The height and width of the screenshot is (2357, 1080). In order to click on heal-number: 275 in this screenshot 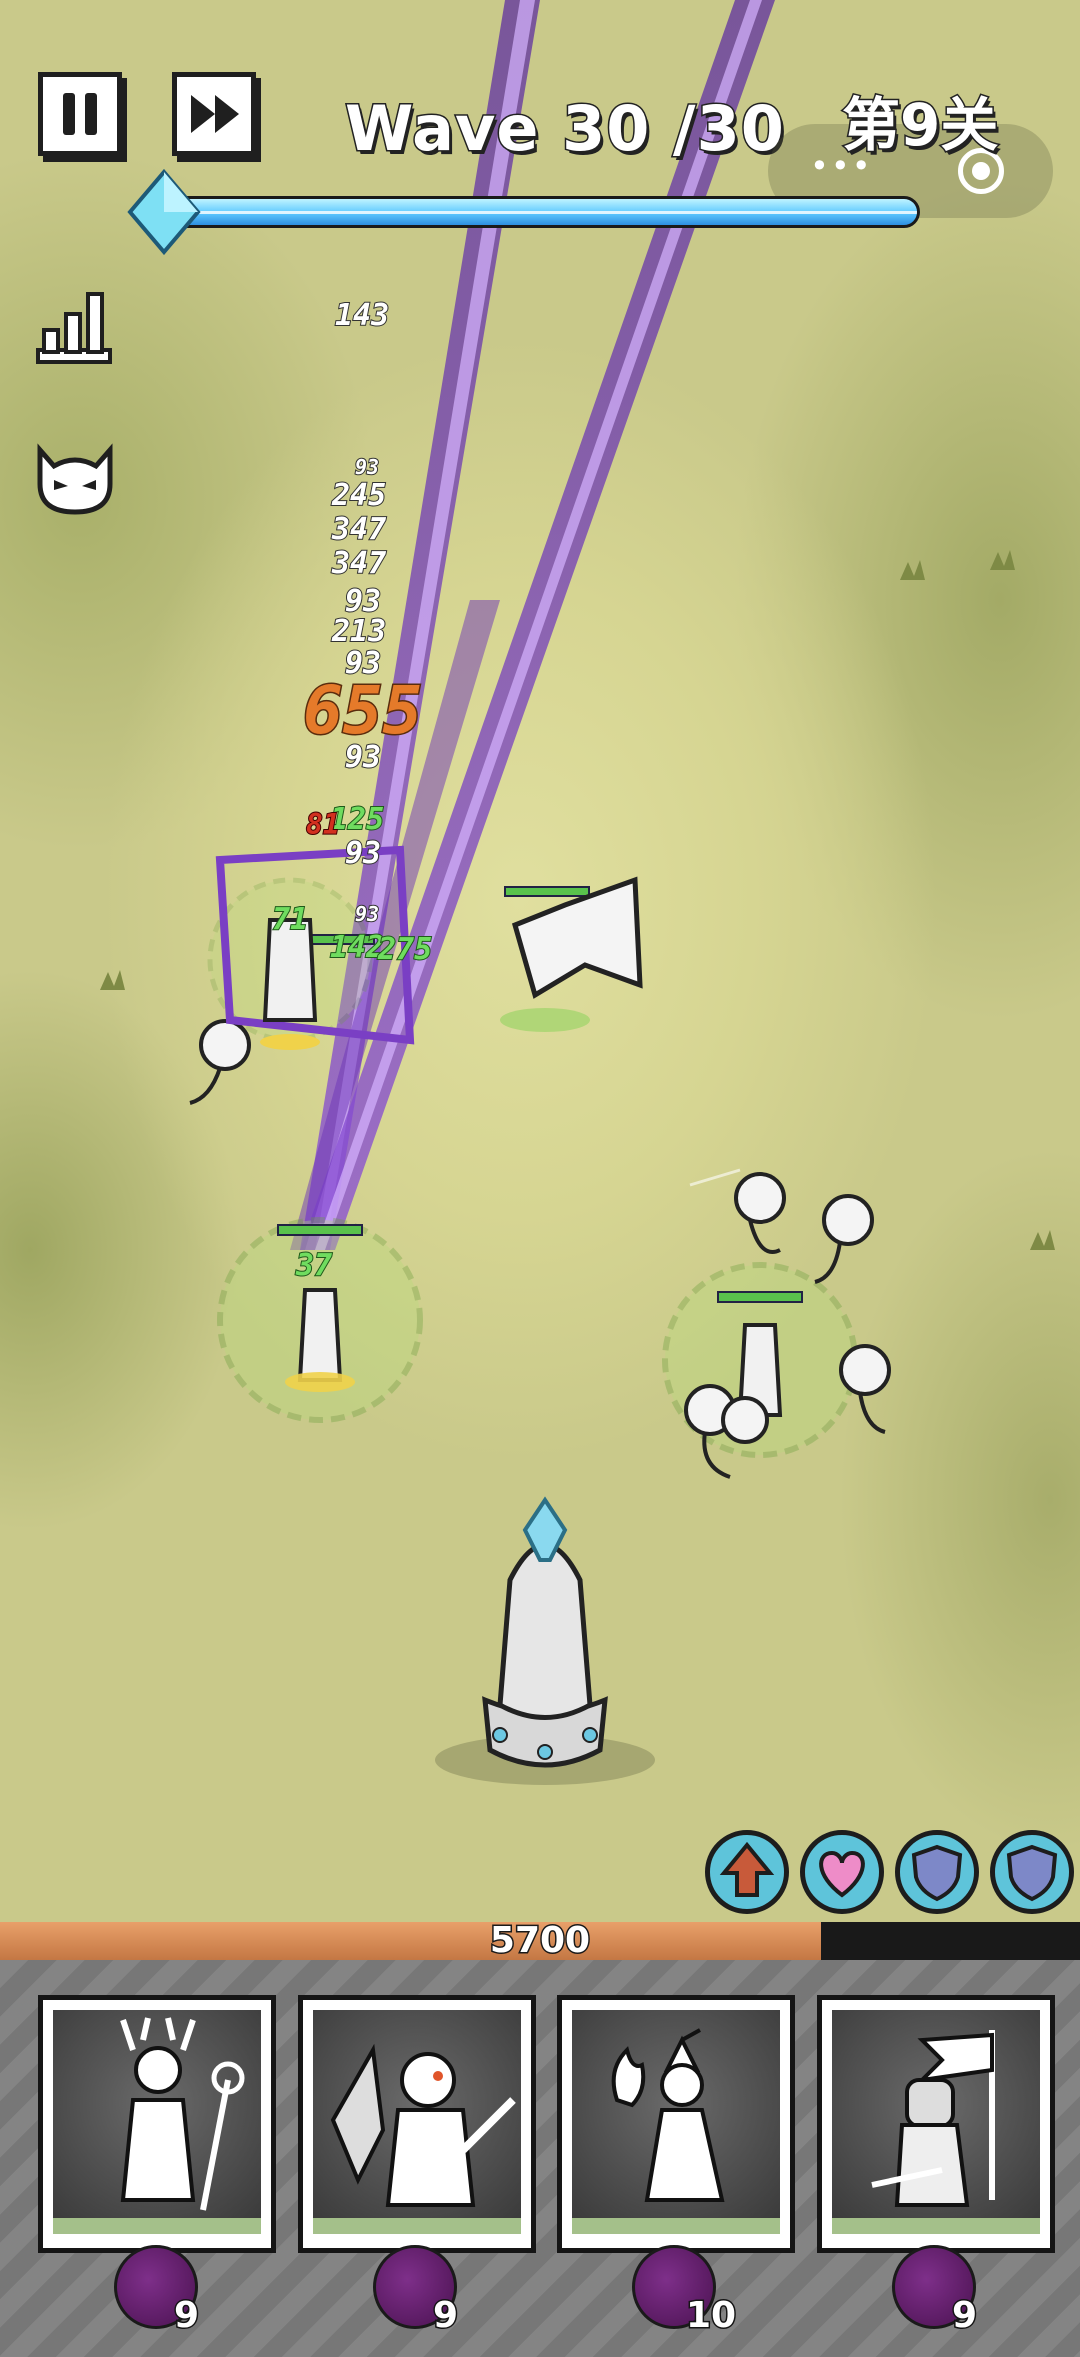, I will do `click(405, 949)`.